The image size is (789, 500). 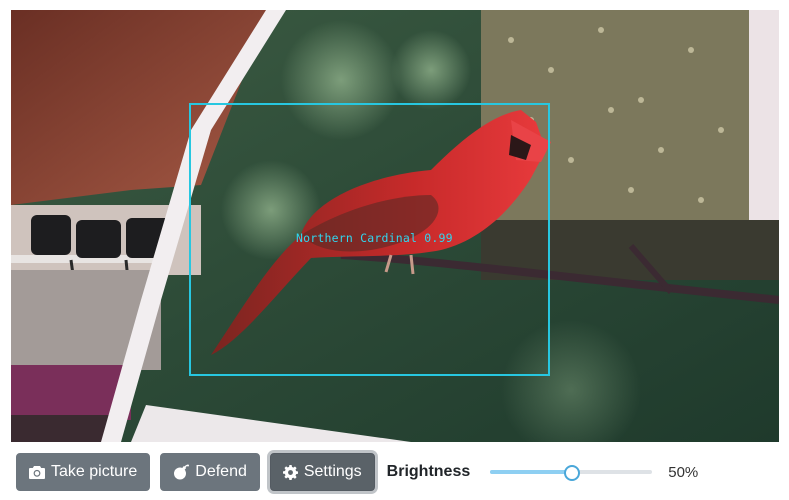 I want to click on brightness-value: 50%, so click(x=683, y=472).